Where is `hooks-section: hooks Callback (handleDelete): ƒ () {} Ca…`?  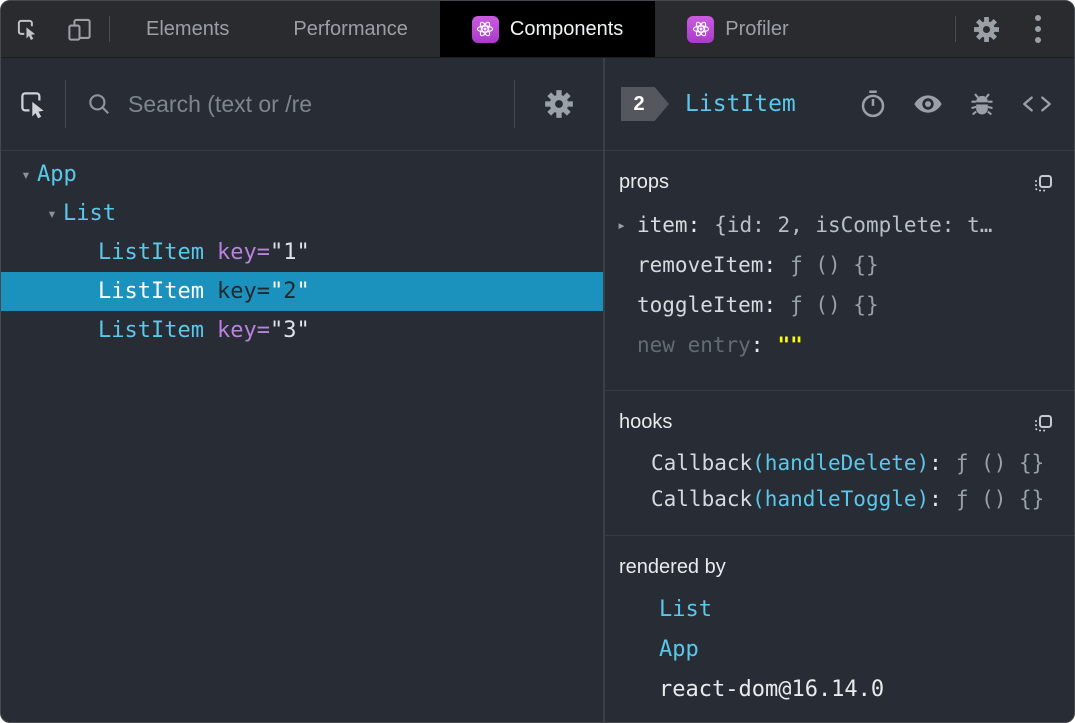
hooks-section: hooks Callback (handleDelete): ƒ () {} Ca… is located at coordinates (839, 463).